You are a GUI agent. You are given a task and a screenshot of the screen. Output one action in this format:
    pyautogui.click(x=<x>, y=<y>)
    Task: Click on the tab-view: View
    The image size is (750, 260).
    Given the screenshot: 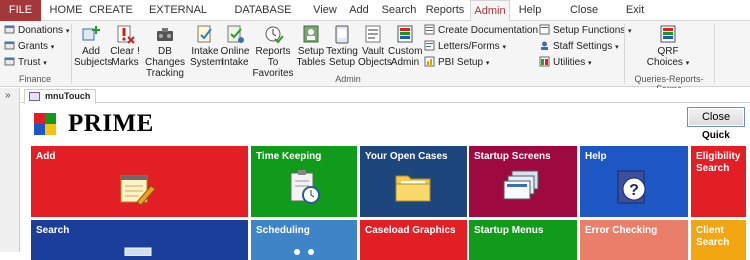 What is the action you would take?
    pyautogui.click(x=325, y=10)
    